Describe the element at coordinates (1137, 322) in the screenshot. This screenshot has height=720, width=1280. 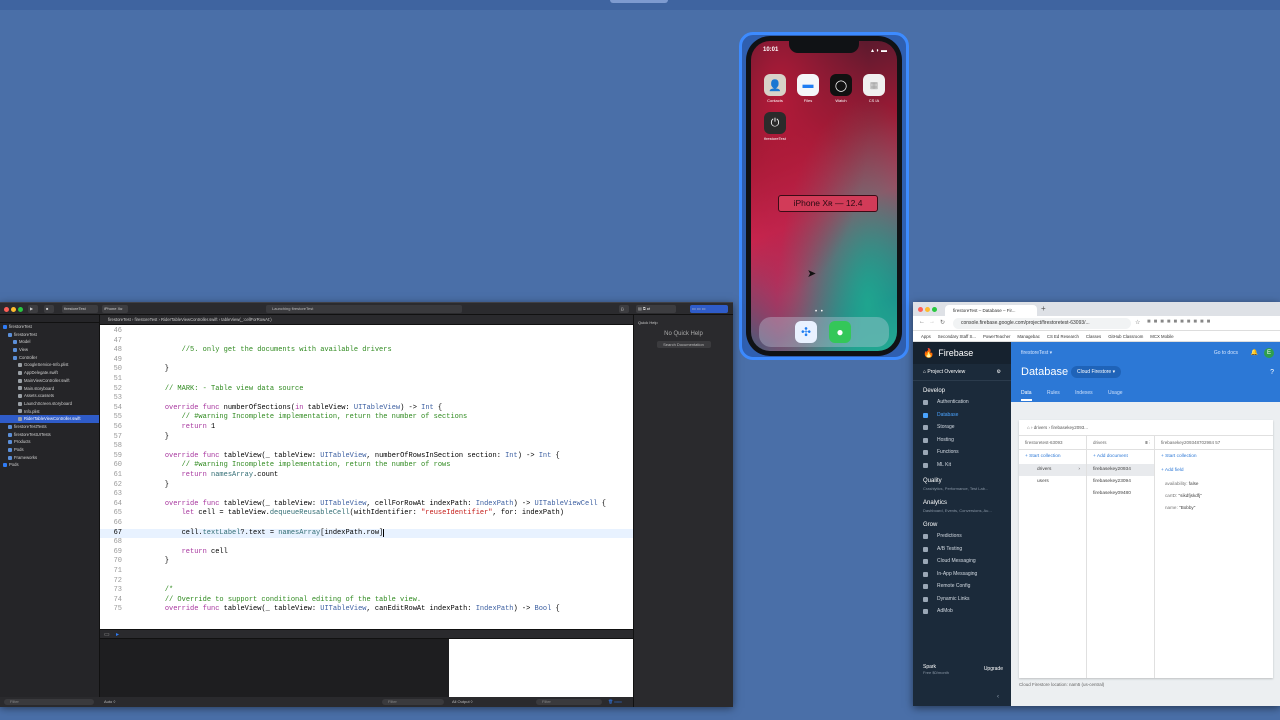
I see `bookmark-star-icon: ☆` at that location.